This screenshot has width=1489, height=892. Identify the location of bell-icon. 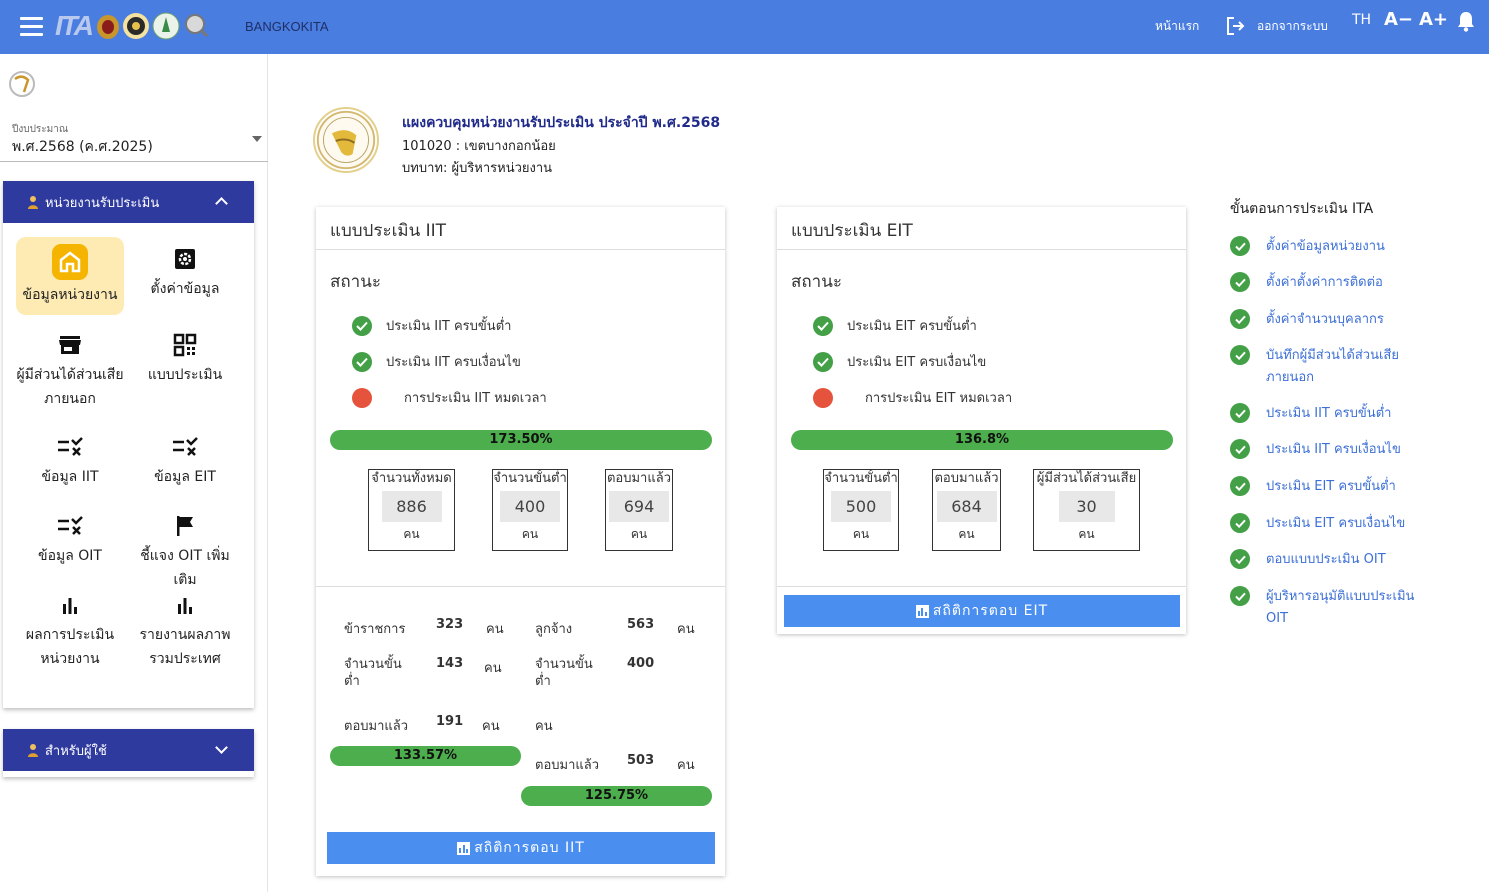
(1466, 21).